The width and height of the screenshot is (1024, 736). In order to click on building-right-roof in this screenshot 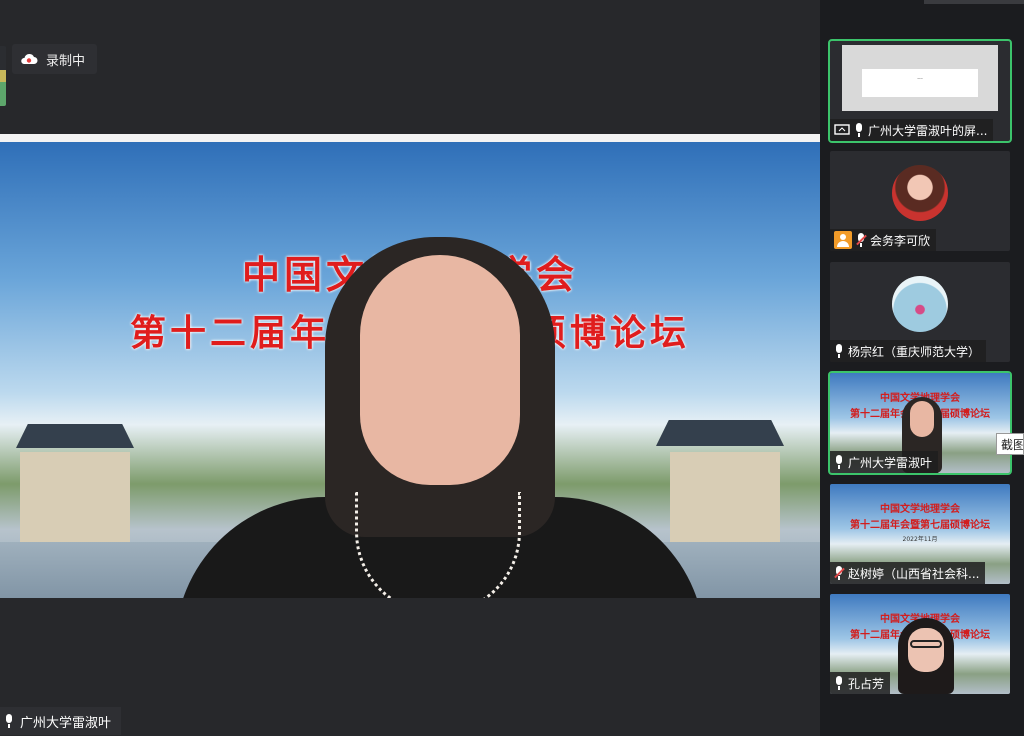, I will do `click(720, 433)`.